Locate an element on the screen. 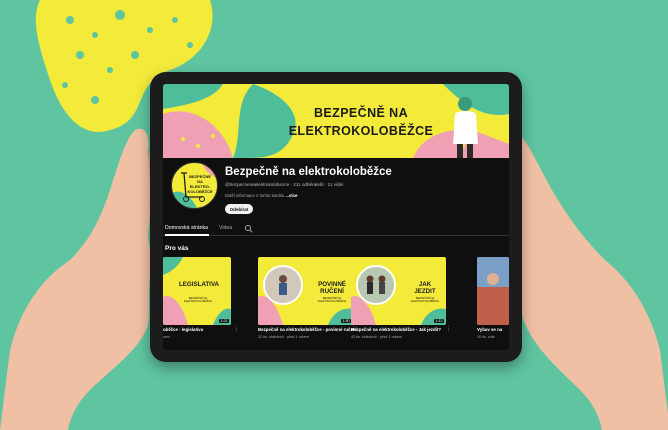 The image size is (668, 430). avatar-text: BEZPEČNĚ NA ELEKTRO- KOLOBĚŽCE is located at coordinates (200, 184).